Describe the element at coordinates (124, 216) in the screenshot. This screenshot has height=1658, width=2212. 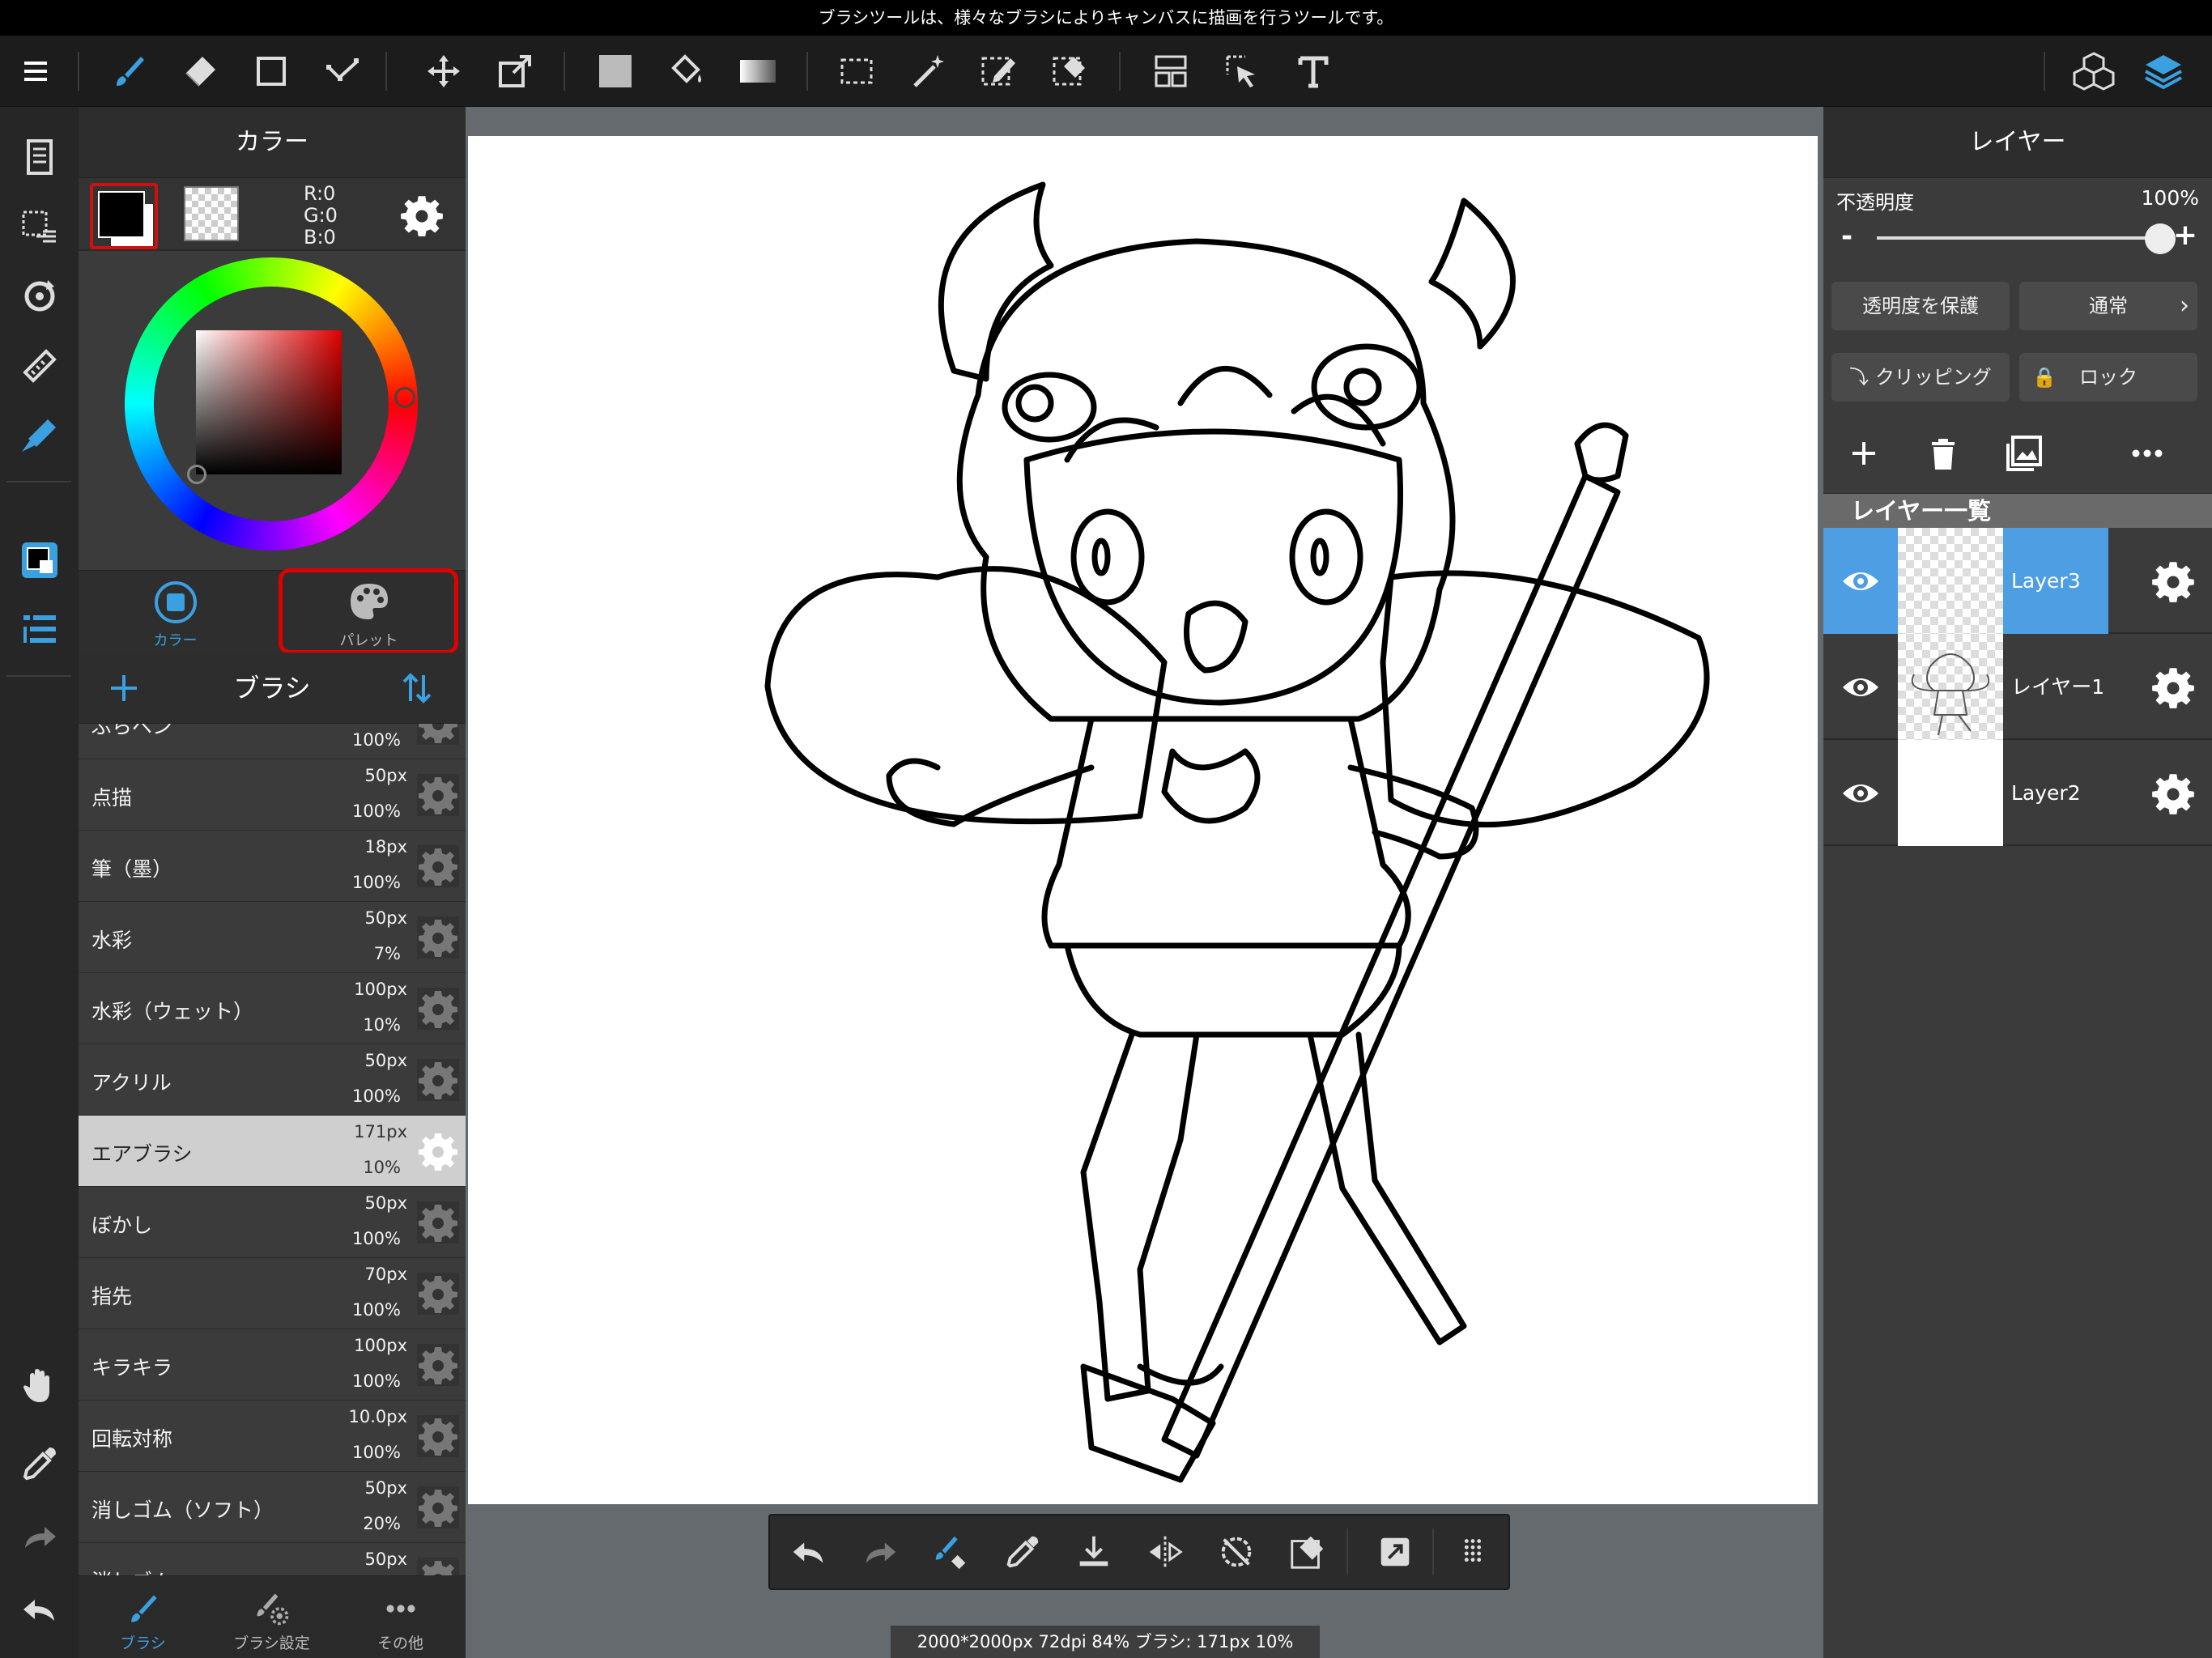
I see `foreground-color-swatch` at that location.